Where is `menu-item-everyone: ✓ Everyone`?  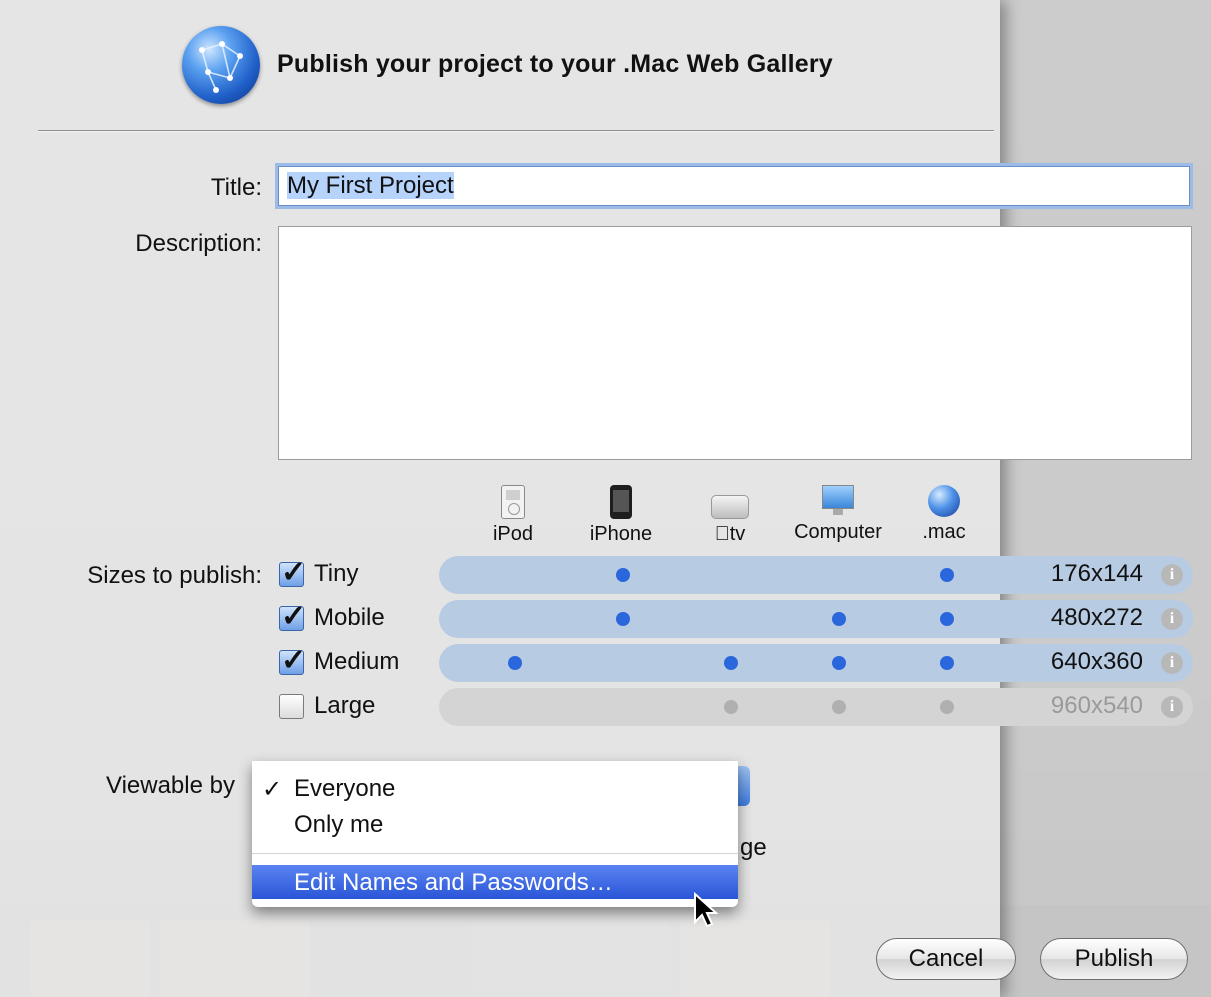 menu-item-everyone: ✓ Everyone is located at coordinates (495, 788).